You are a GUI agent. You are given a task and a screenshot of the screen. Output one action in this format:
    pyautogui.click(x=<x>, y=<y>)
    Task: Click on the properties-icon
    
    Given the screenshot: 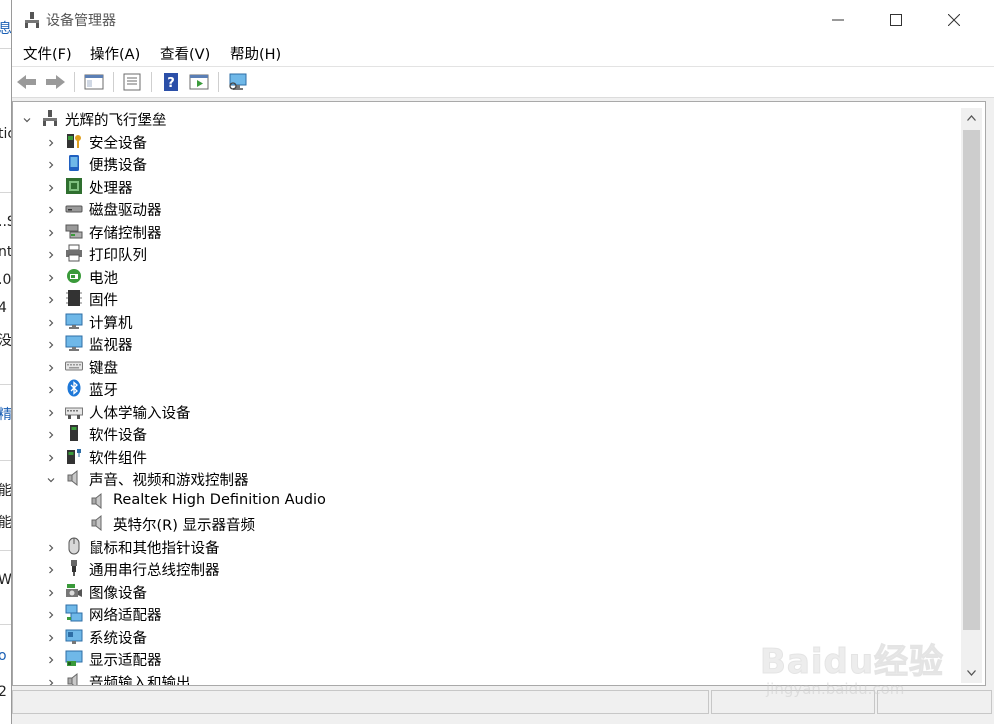 What is the action you would take?
    pyautogui.click(x=132, y=82)
    